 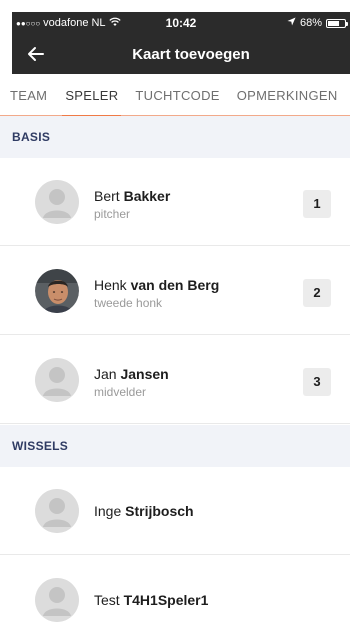 What do you see at coordinates (317, 382) in the screenshot?
I see `shirt-number-badge: 3` at bounding box center [317, 382].